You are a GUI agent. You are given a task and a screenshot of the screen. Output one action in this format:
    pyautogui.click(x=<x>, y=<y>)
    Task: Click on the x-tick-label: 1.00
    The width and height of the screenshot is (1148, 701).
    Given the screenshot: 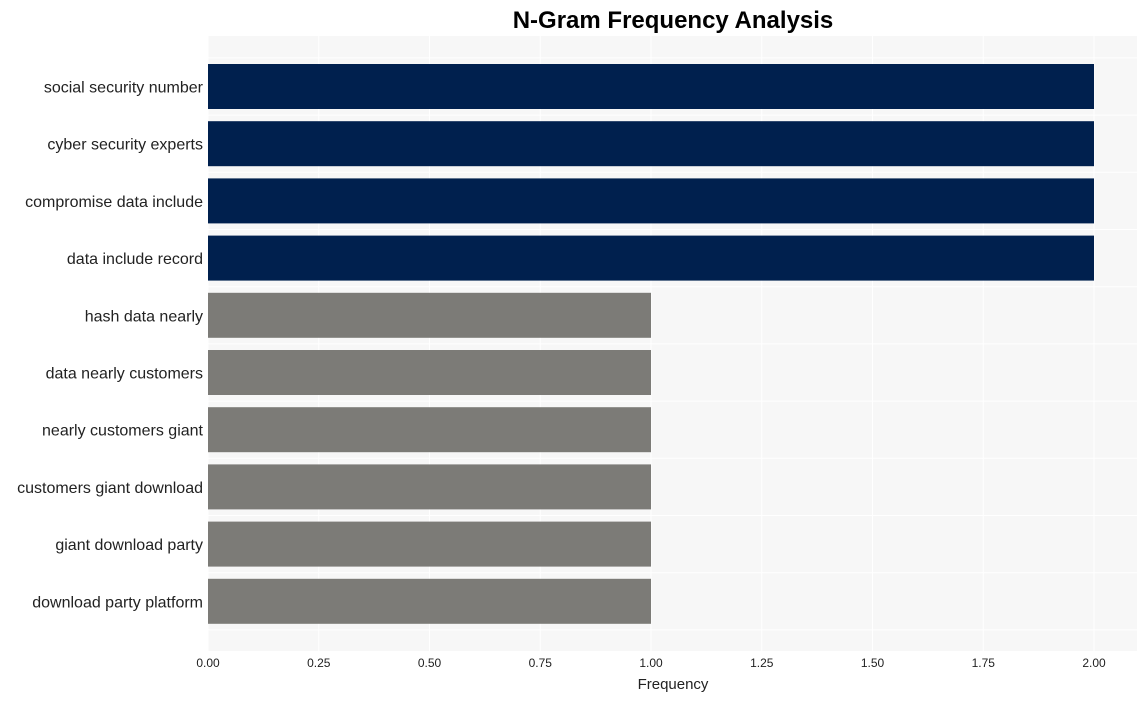 What is the action you would take?
    pyautogui.click(x=651, y=663)
    